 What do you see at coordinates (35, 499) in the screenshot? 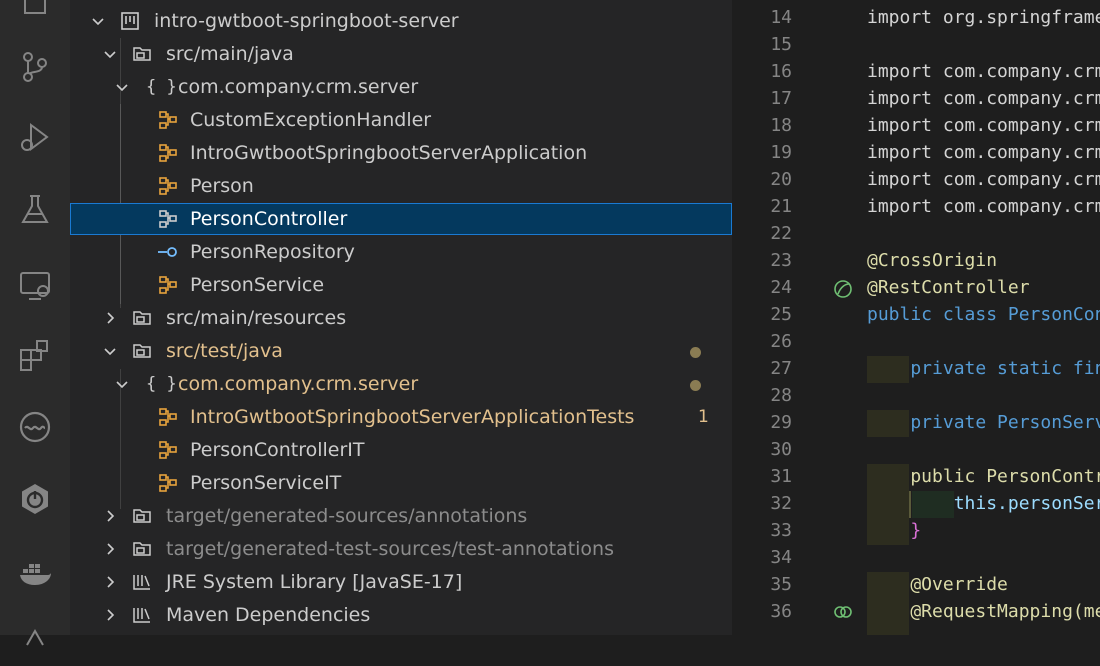
I see `spring-boot-icon` at bounding box center [35, 499].